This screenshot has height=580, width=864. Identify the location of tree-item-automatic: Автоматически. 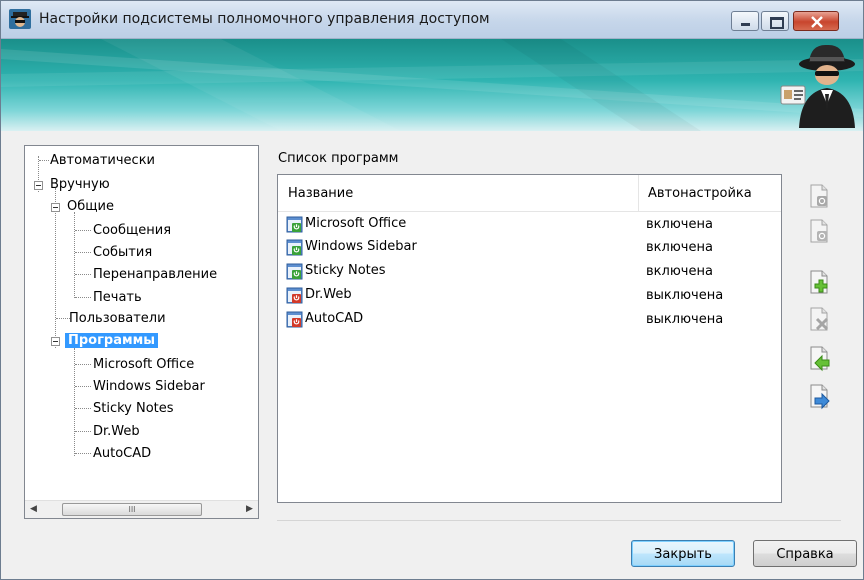
(102, 161).